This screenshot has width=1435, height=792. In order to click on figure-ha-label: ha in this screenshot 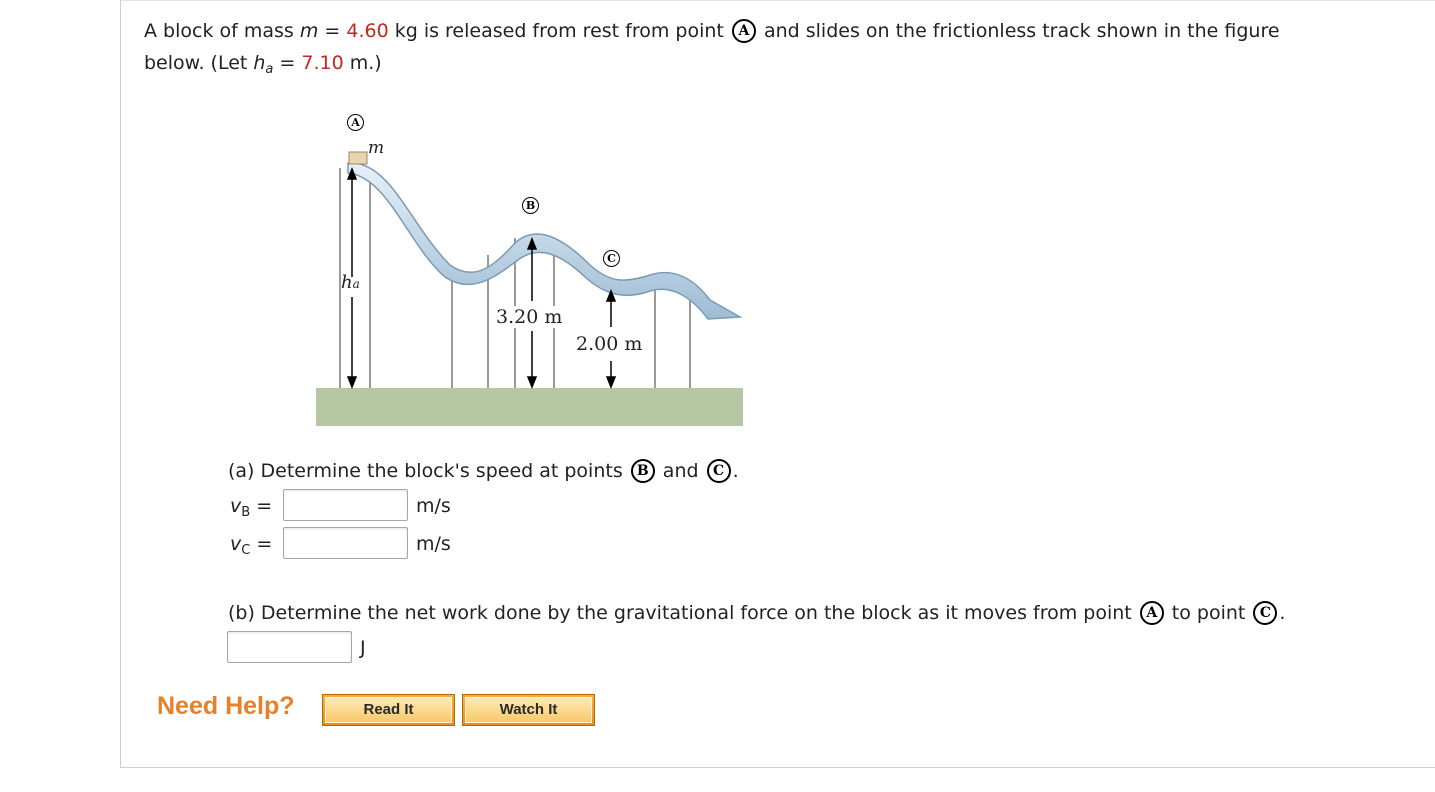, I will do `click(350, 282)`.